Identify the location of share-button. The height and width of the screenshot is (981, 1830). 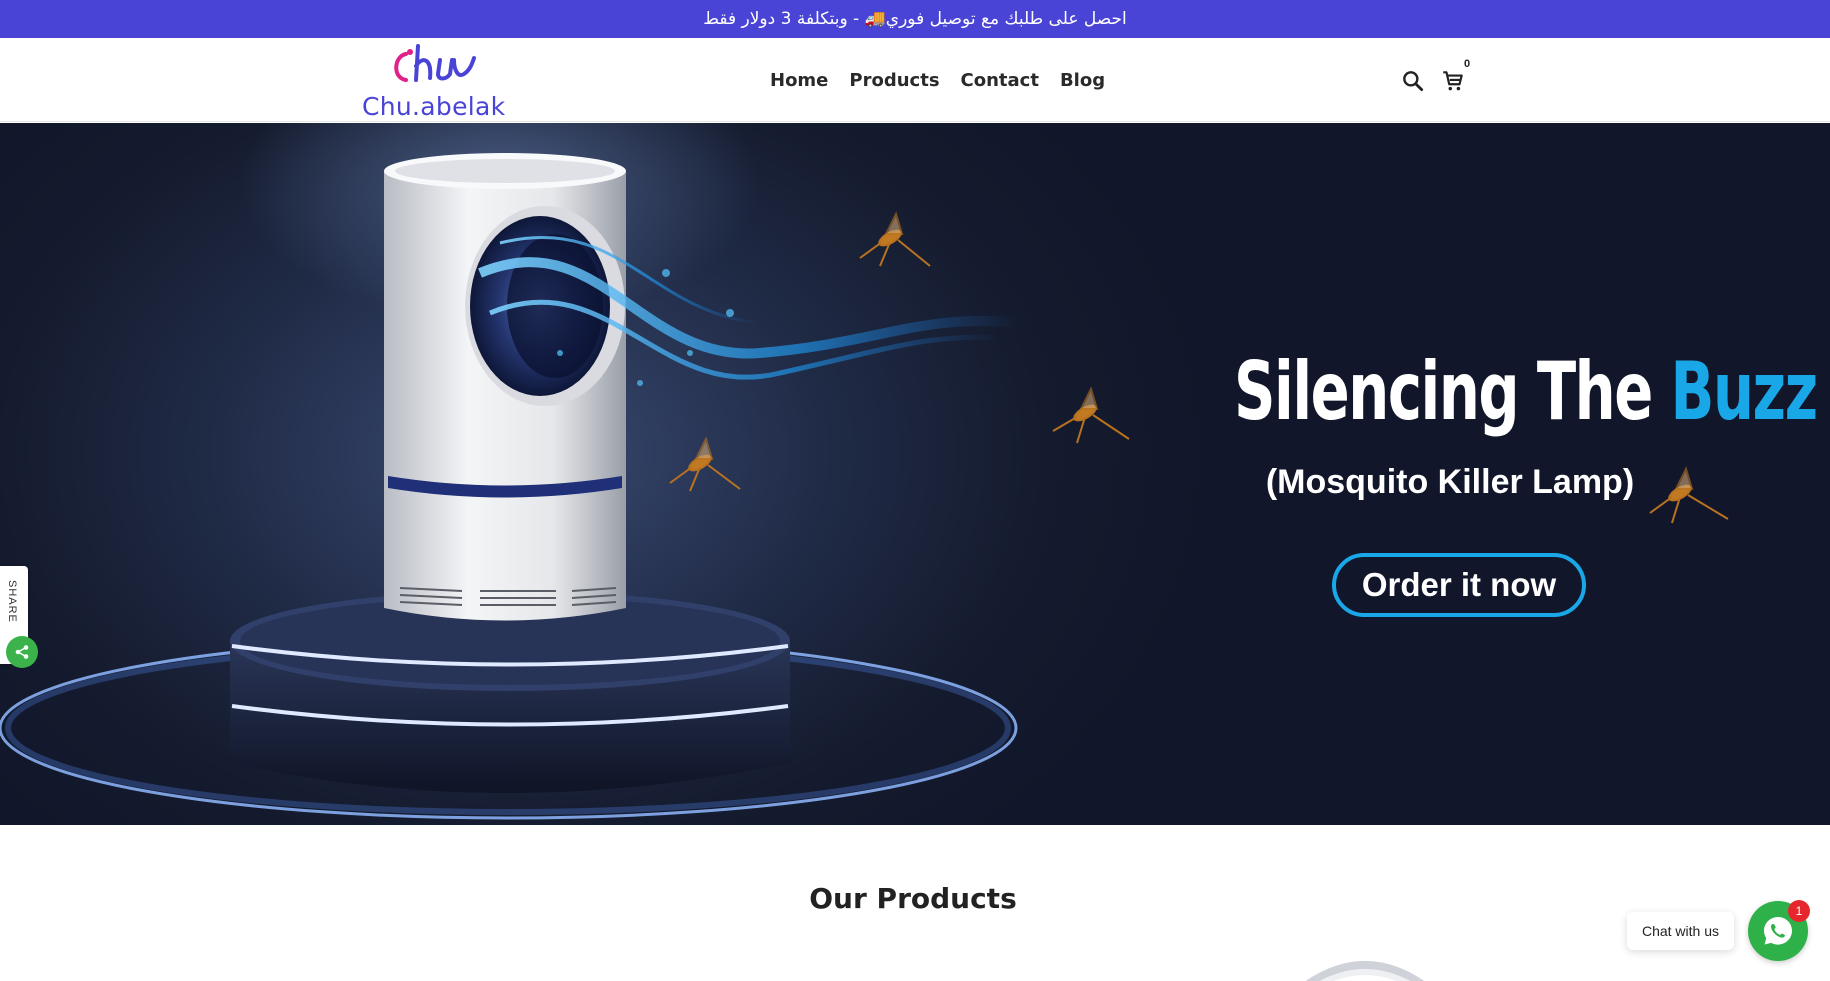
(22, 652).